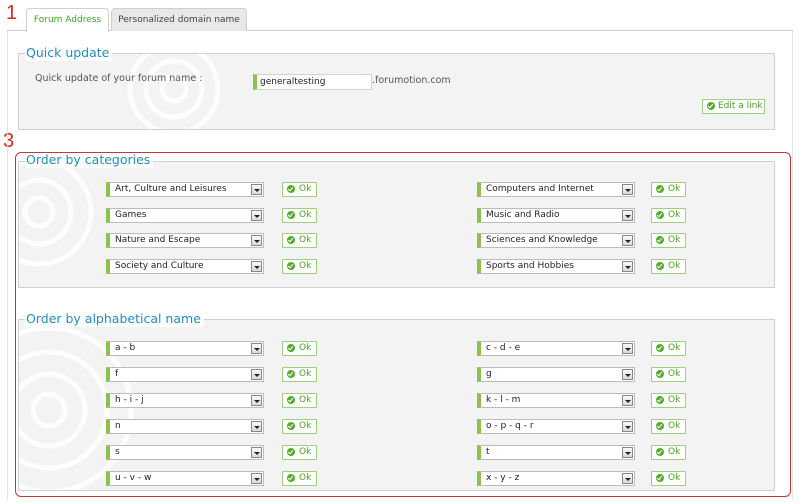 The image size is (800, 503). What do you see at coordinates (503, 400) in the screenshot?
I see `select-value: k - l - m` at bounding box center [503, 400].